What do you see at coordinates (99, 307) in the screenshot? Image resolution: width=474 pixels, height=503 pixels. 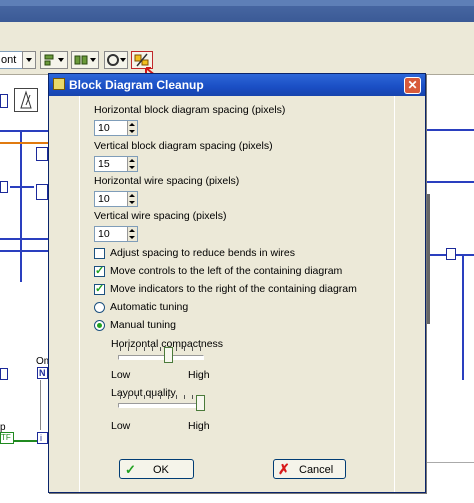 I see `automatic-tuning-radio` at bounding box center [99, 307].